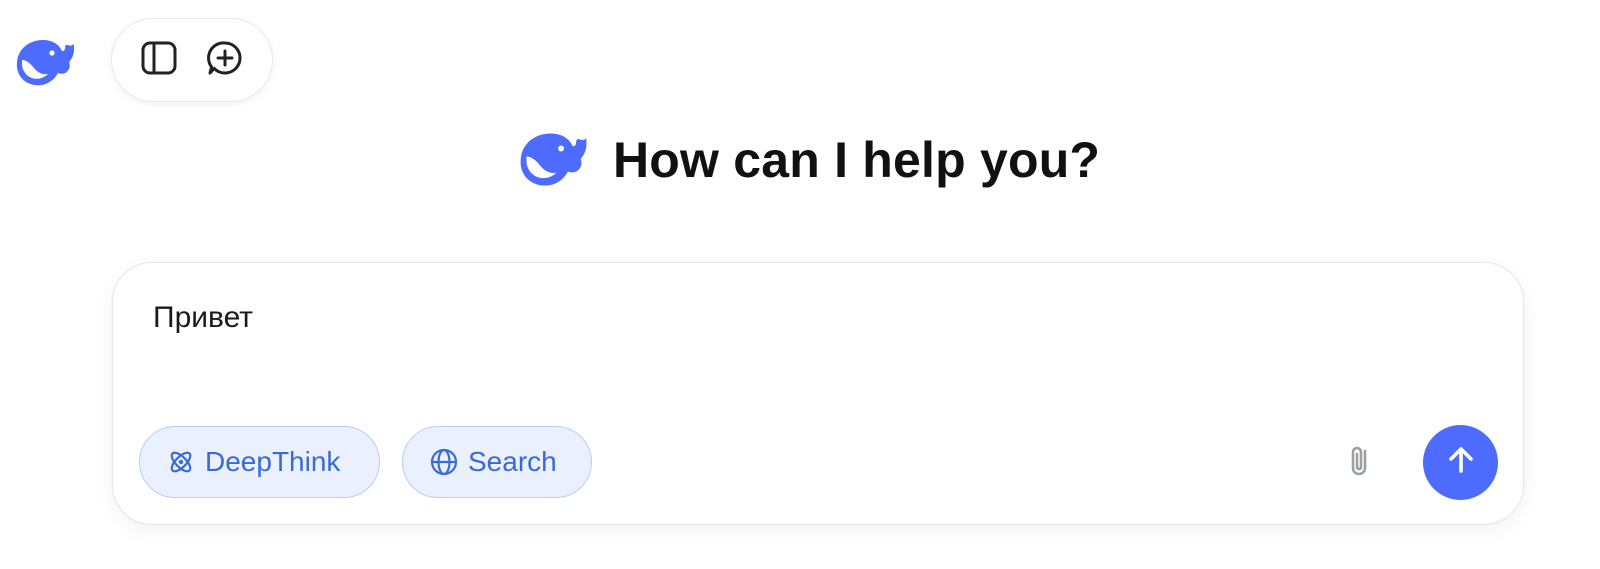  Describe the element at coordinates (803, 331) in the screenshot. I see `message-input: Привет` at that location.